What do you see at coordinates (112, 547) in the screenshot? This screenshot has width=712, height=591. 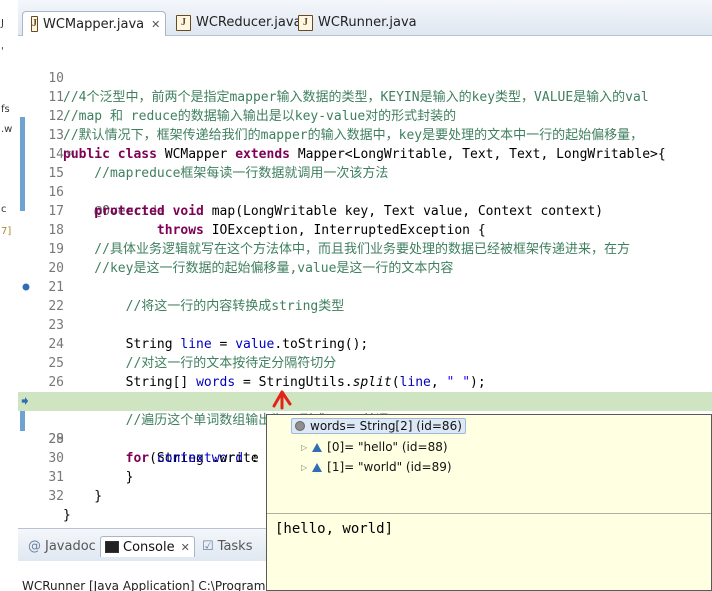 I see `console-icon` at bounding box center [112, 547].